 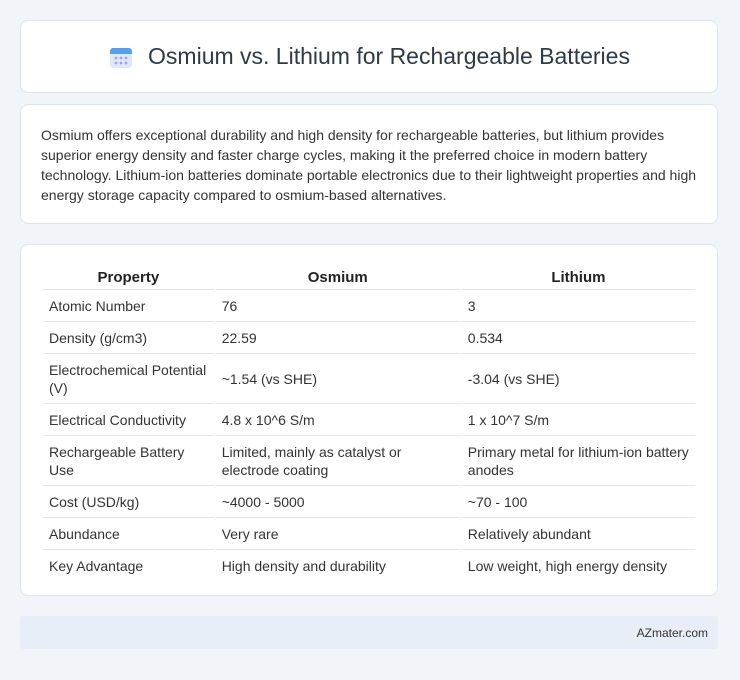 I want to click on lithium-cell: Relatively abundant, so click(x=578, y=534).